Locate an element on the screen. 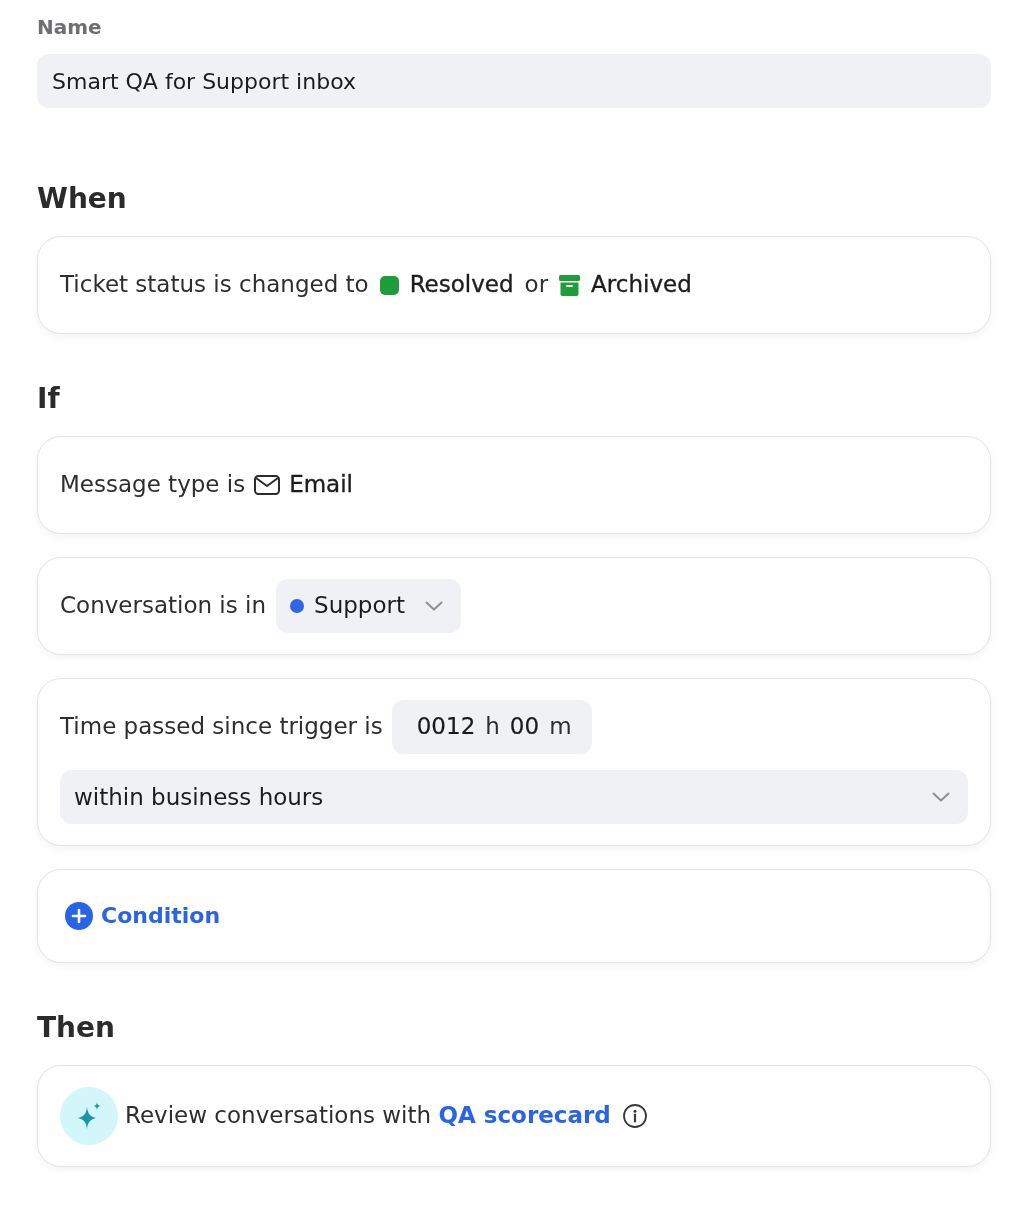 This screenshot has height=1208, width=1028. field-label: Name is located at coordinates (69, 27).